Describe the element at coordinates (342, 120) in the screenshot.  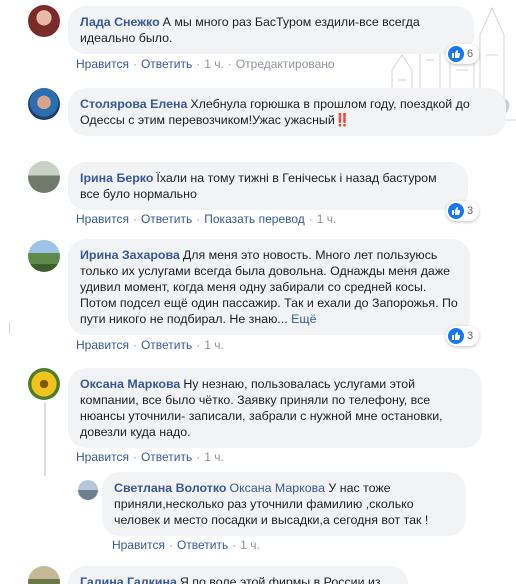
I see `double-exclamation-icon: ‼️` at that location.